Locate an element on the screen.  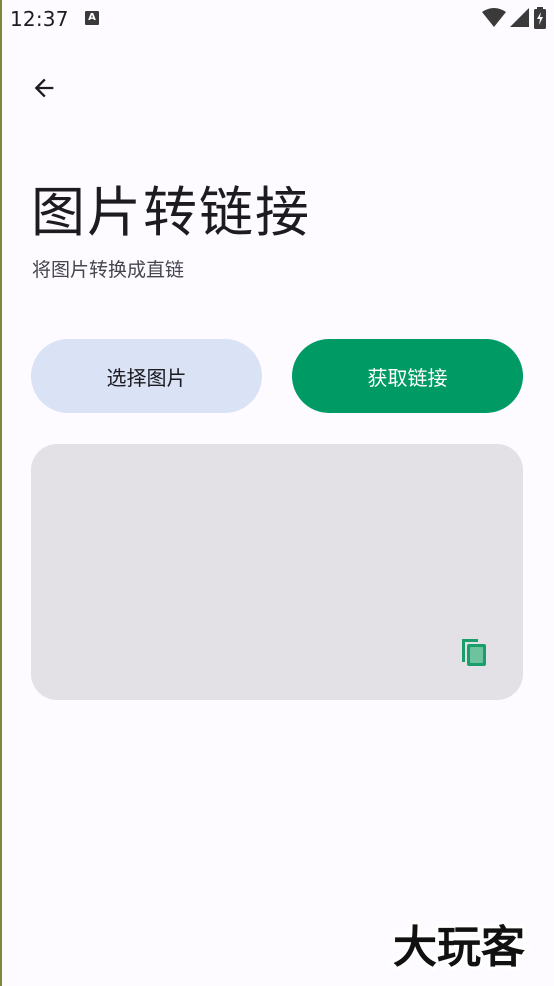
svg-text: 大玩客 is located at coordinates (459, 947).